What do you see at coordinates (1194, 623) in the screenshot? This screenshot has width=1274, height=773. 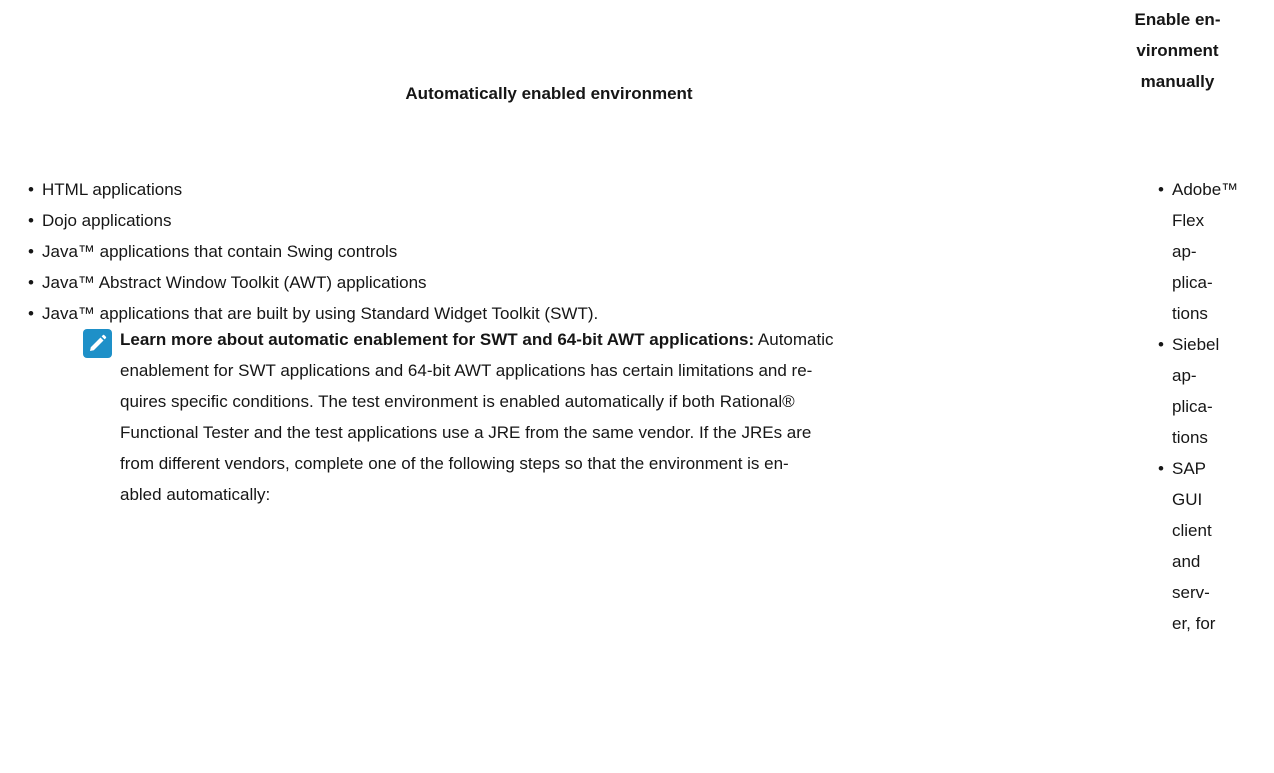 I see `list-item-line: er, for` at bounding box center [1194, 623].